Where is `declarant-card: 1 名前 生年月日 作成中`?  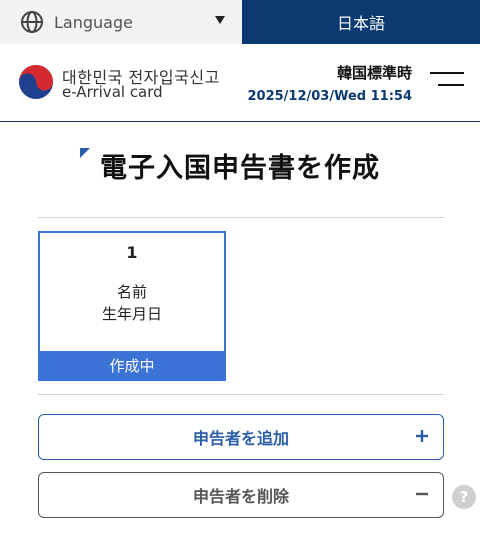
declarant-card: 1 名前 生年月日 作成中 is located at coordinates (132, 306).